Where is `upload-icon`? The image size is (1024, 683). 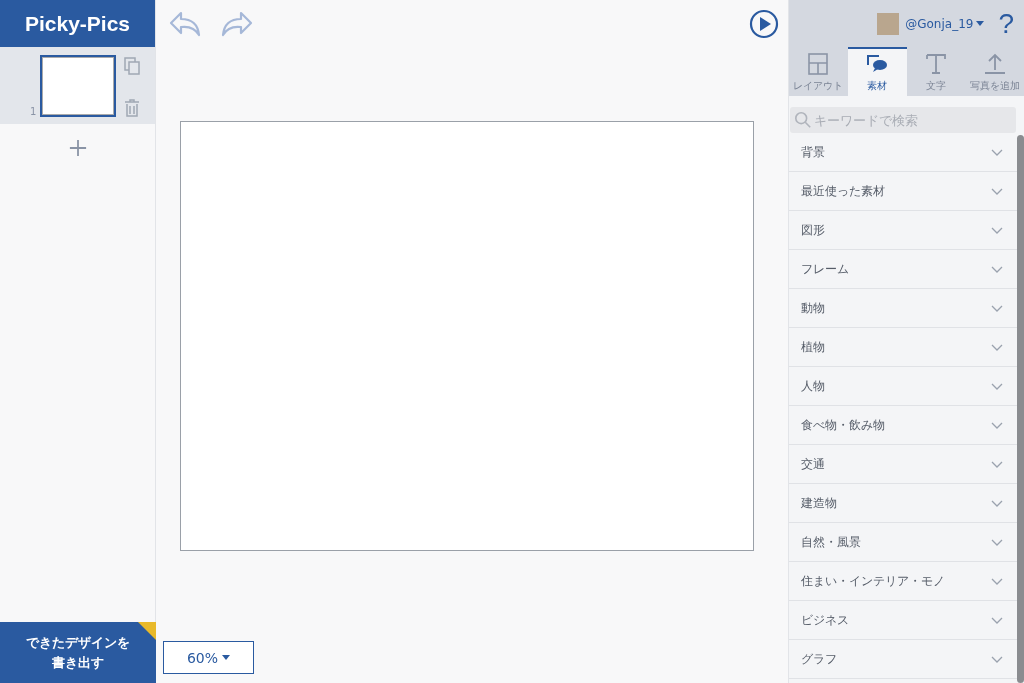 upload-icon is located at coordinates (994, 64).